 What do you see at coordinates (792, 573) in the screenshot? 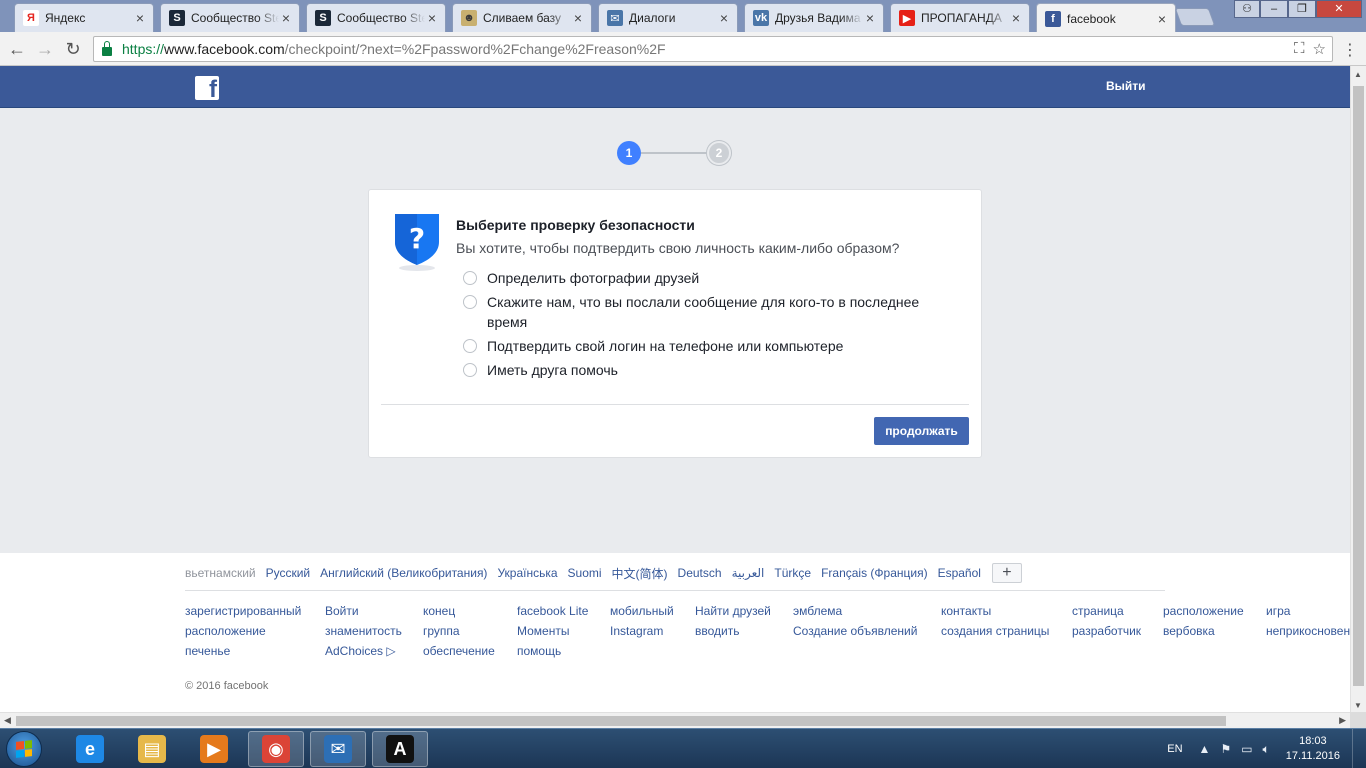
I see `language-link: Türkçe` at bounding box center [792, 573].